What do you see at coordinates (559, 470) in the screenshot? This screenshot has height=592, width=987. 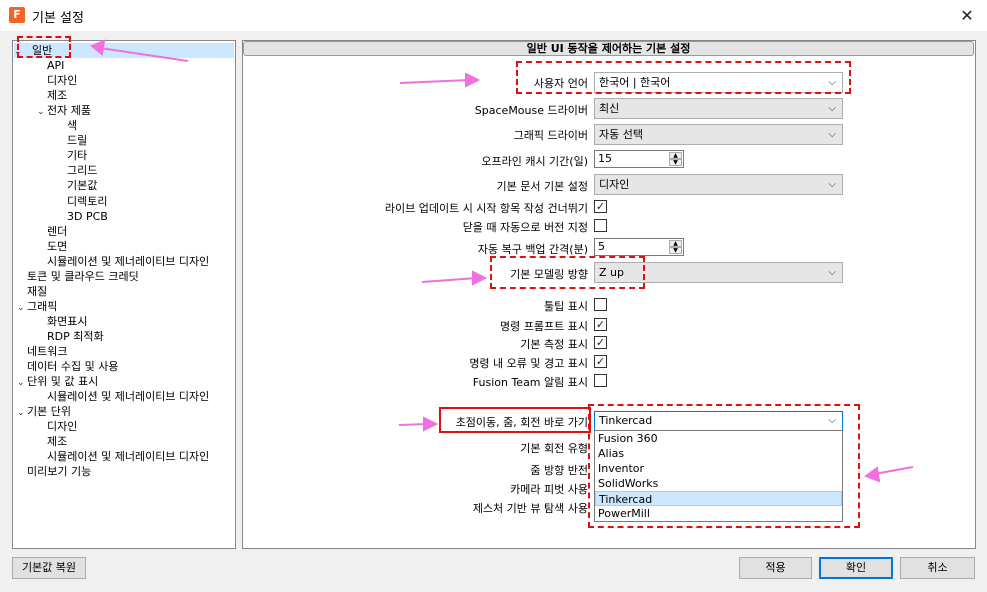 I see `zoom-direction-label: 줌 방향 반전` at bounding box center [559, 470].